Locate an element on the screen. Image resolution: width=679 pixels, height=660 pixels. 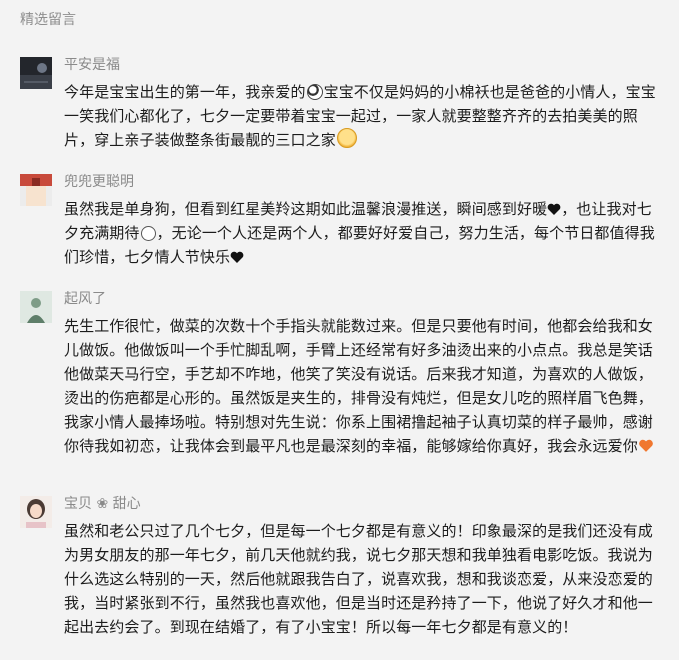
surprised-face-icon is located at coordinates (148, 233).